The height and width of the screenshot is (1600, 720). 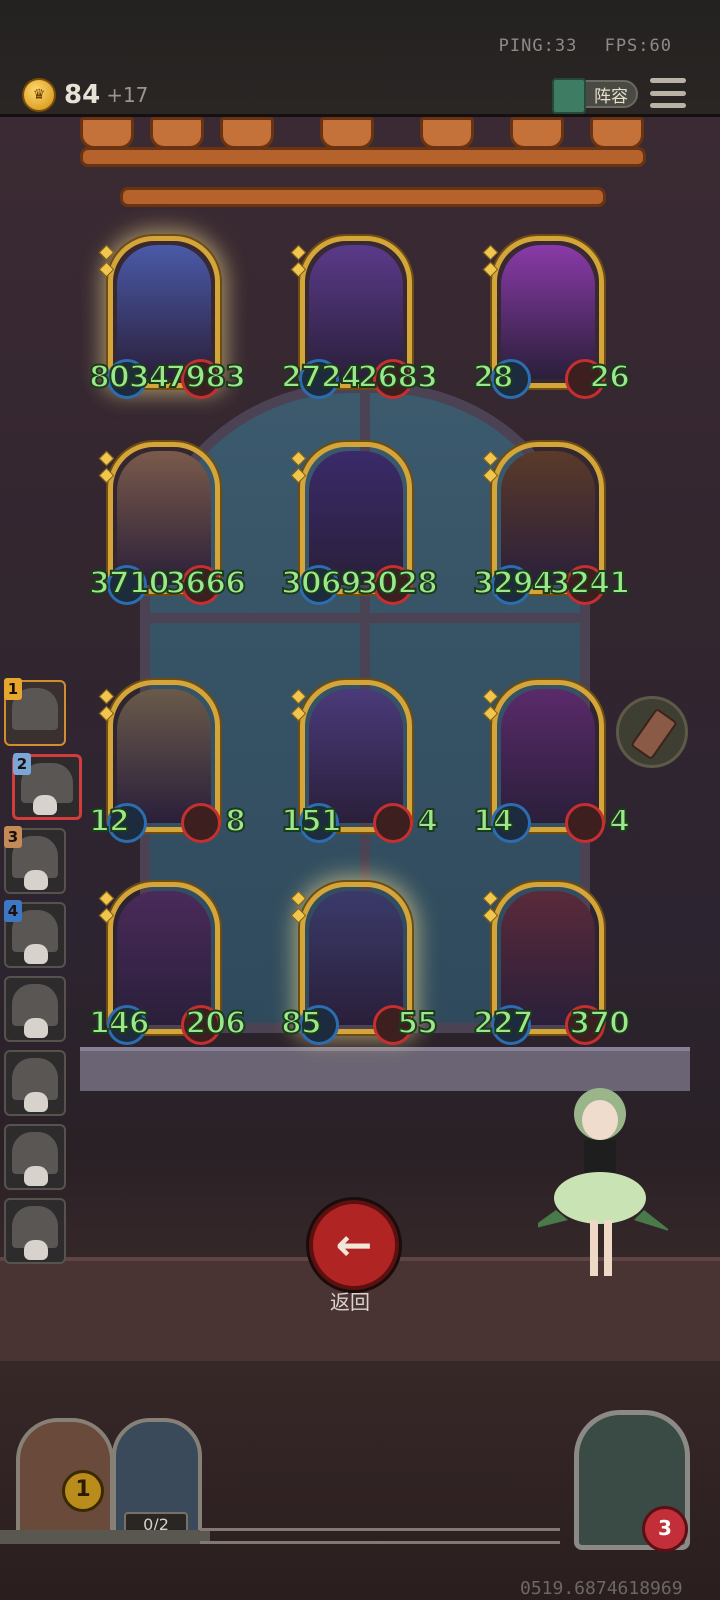 I want to click on minion-health: 55, so click(x=417, y=1023).